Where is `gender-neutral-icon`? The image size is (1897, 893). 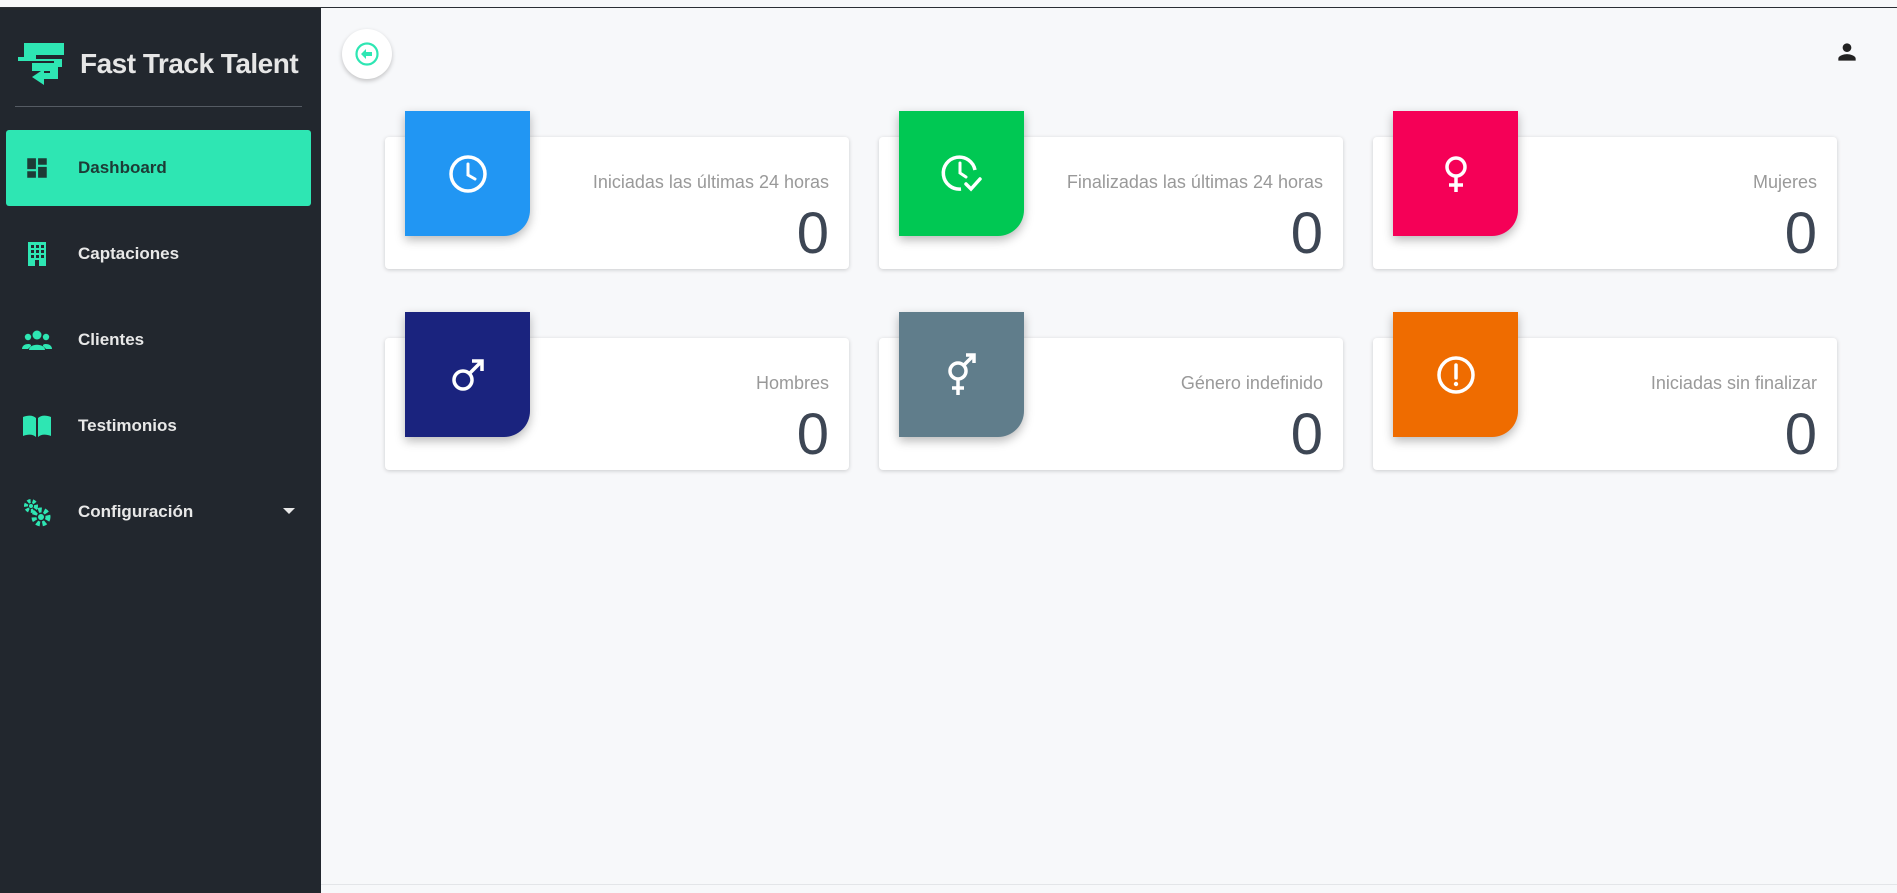
gender-neutral-icon is located at coordinates (961, 373).